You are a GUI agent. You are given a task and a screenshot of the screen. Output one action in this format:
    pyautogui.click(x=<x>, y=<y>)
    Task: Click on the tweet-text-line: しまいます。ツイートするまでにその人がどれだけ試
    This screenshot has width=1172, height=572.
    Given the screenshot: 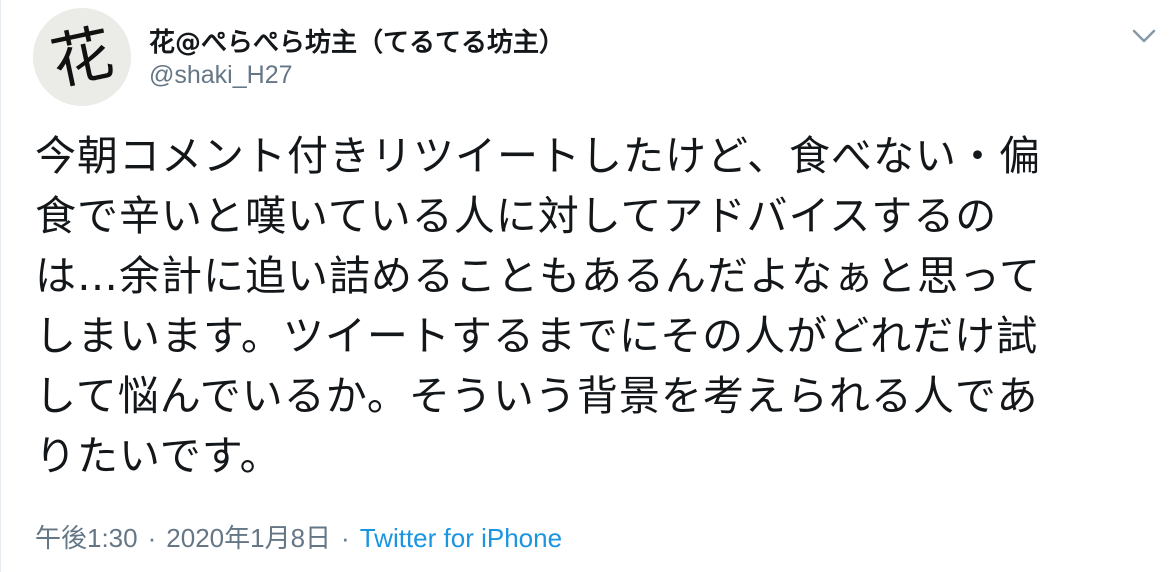 What is the action you would take?
    pyautogui.click(x=537, y=336)
    